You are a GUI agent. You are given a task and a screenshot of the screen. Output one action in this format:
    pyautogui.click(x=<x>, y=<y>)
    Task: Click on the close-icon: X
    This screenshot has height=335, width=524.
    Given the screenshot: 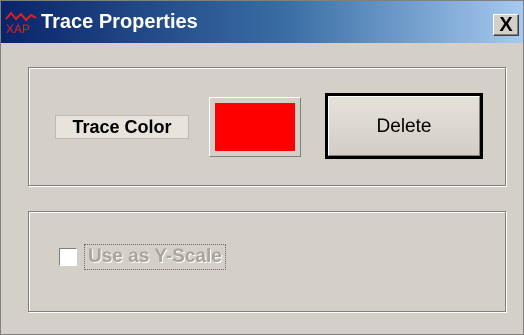 What is the action you would take?
    pyautogui.click(x=506, y=25)
    